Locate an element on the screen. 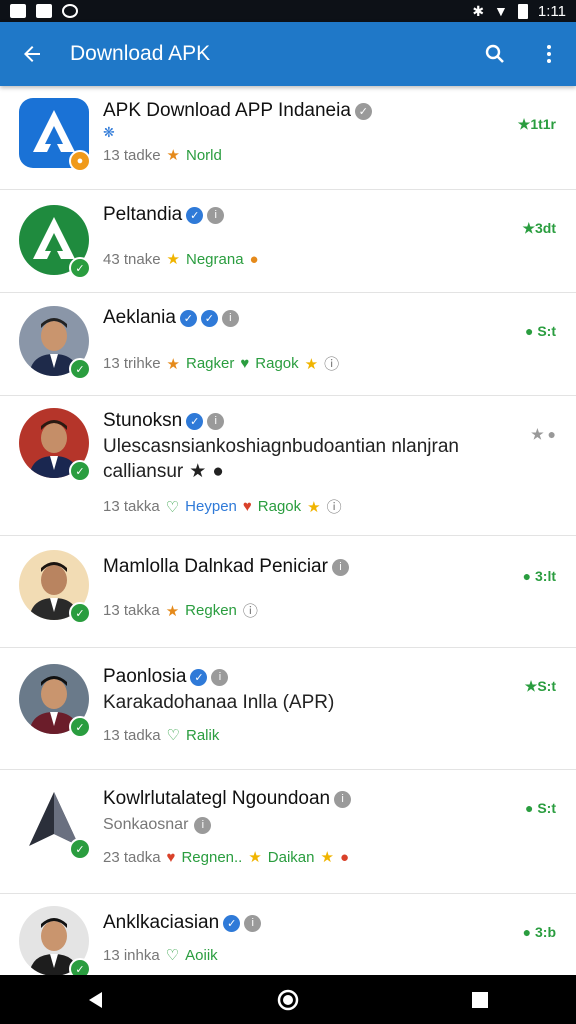 This screenshot has width=576, height=1024. search-icon is located at coordinates (494, 53).